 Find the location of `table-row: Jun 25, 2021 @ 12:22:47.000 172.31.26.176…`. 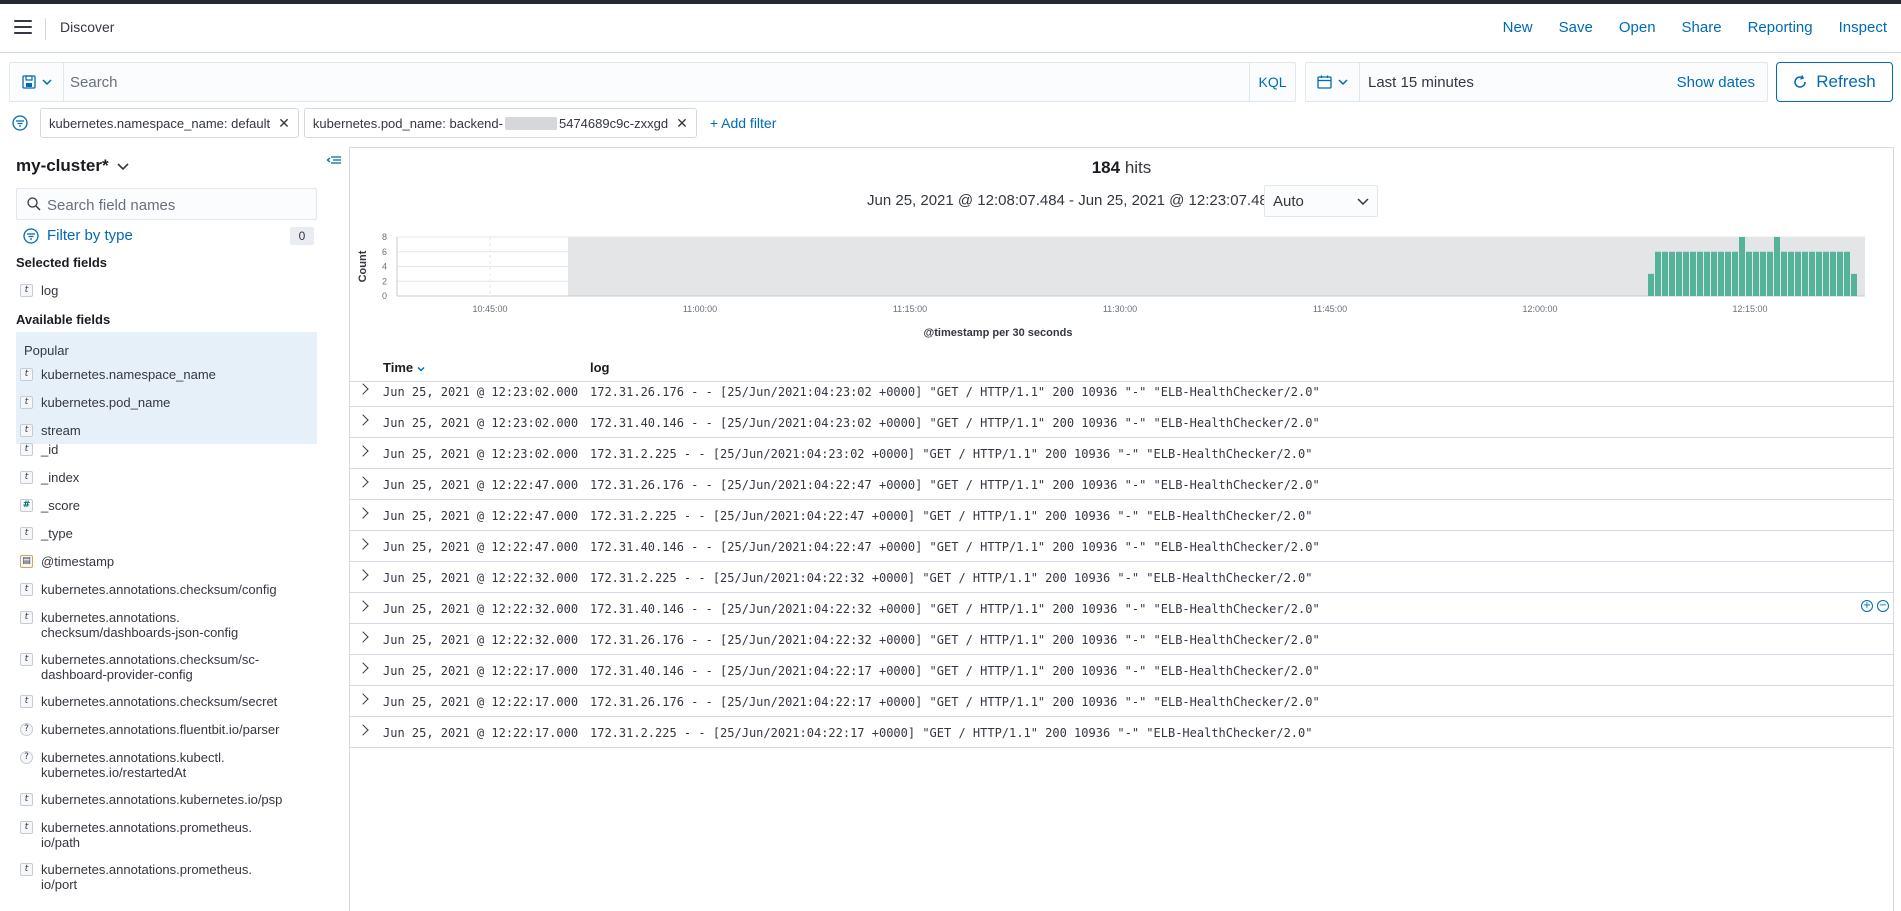

table-row: Jun 25, 2021 @ 12:22:47.000 172.31.26.176… is located at coordinates (1121, 484).